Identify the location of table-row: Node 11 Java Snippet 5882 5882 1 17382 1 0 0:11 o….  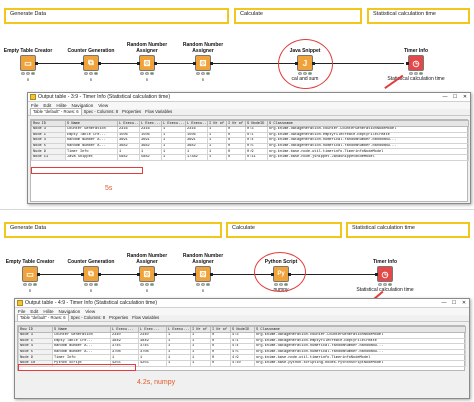
(250, 157).